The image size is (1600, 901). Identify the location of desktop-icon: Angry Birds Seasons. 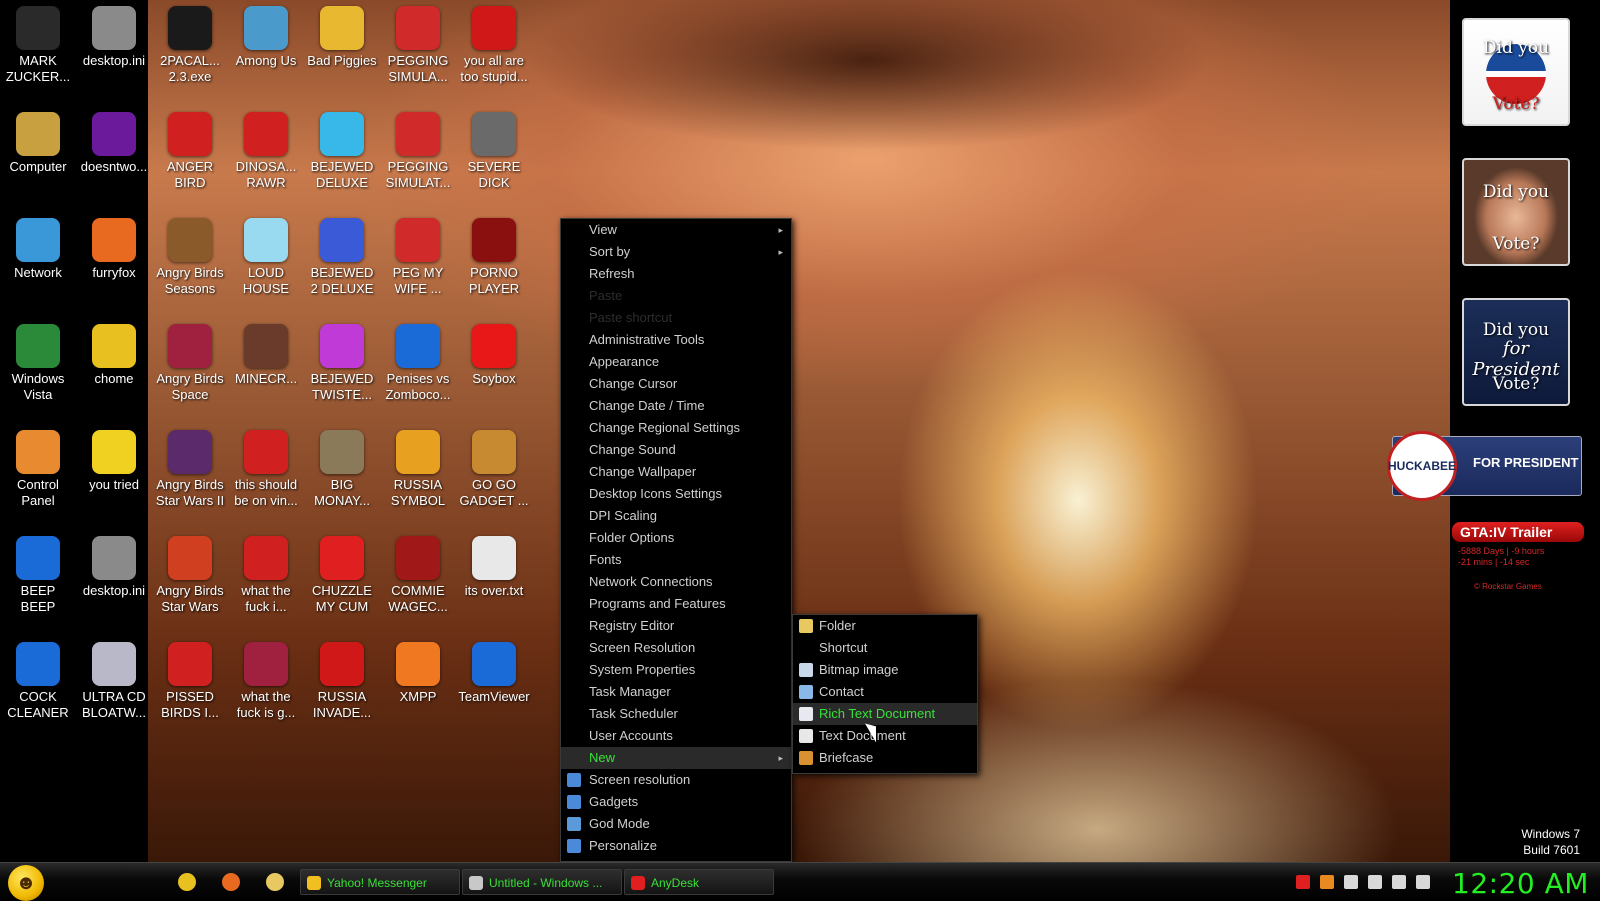
(190, 257).